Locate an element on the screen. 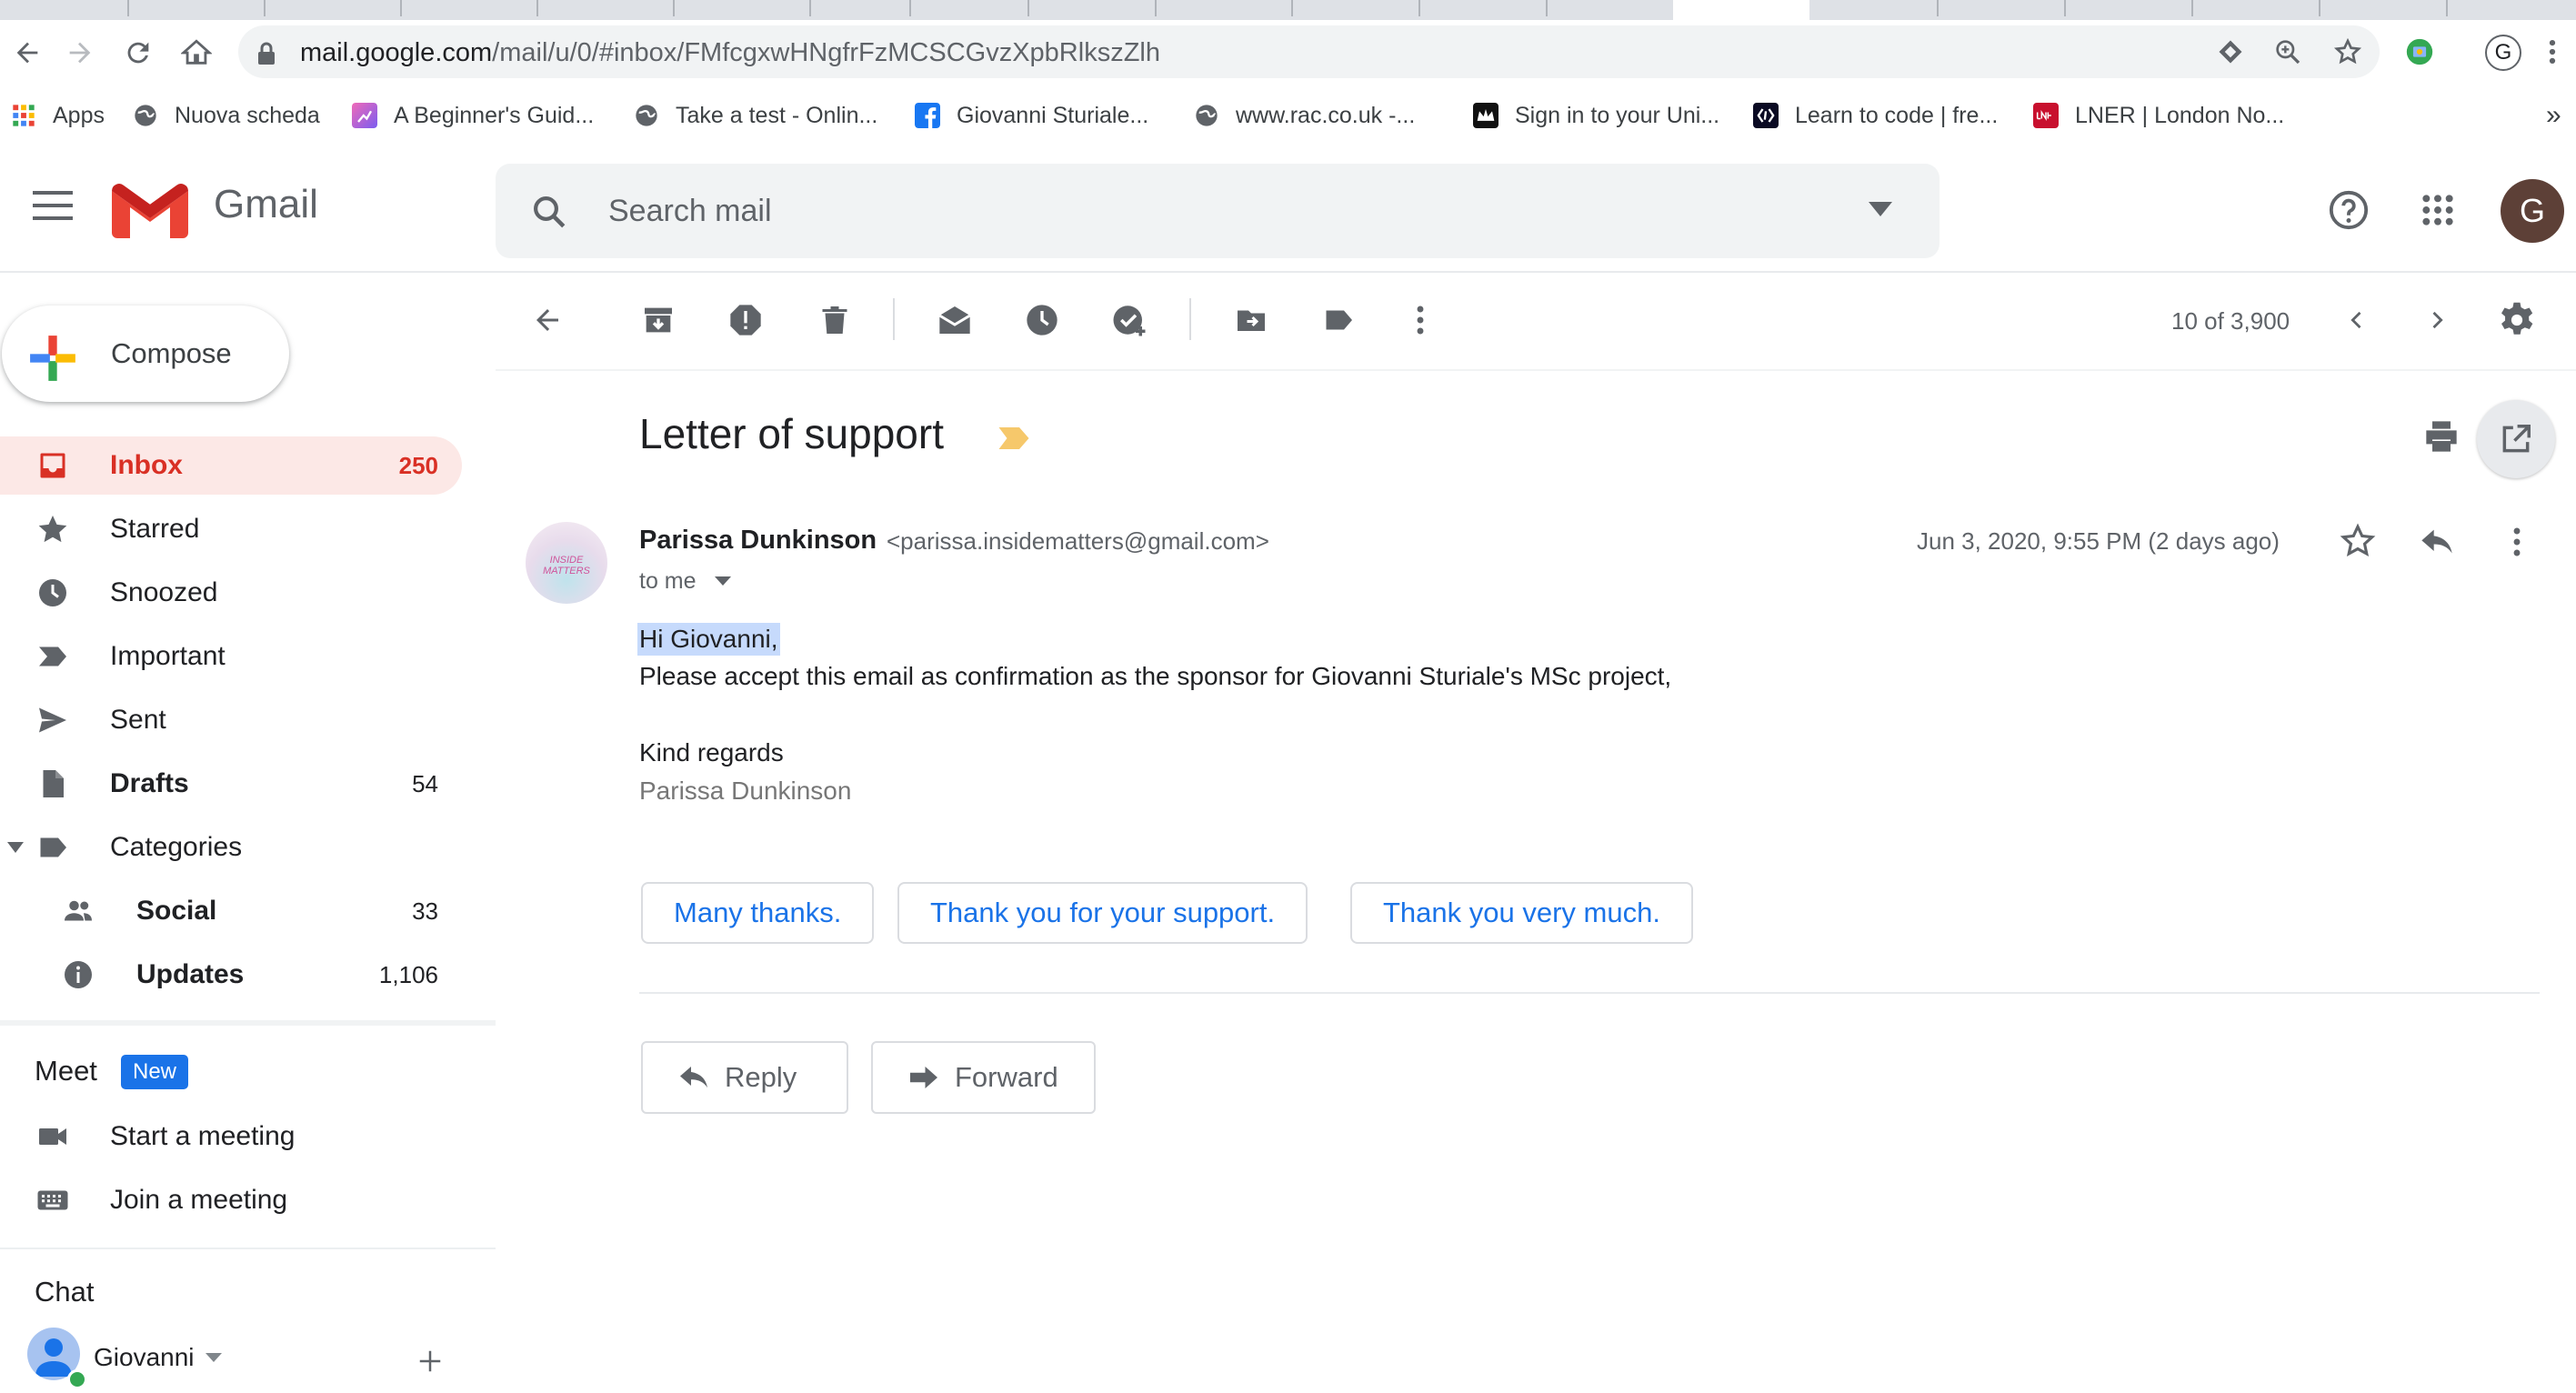  move-to-icon is located at coordinates (1251, 320).